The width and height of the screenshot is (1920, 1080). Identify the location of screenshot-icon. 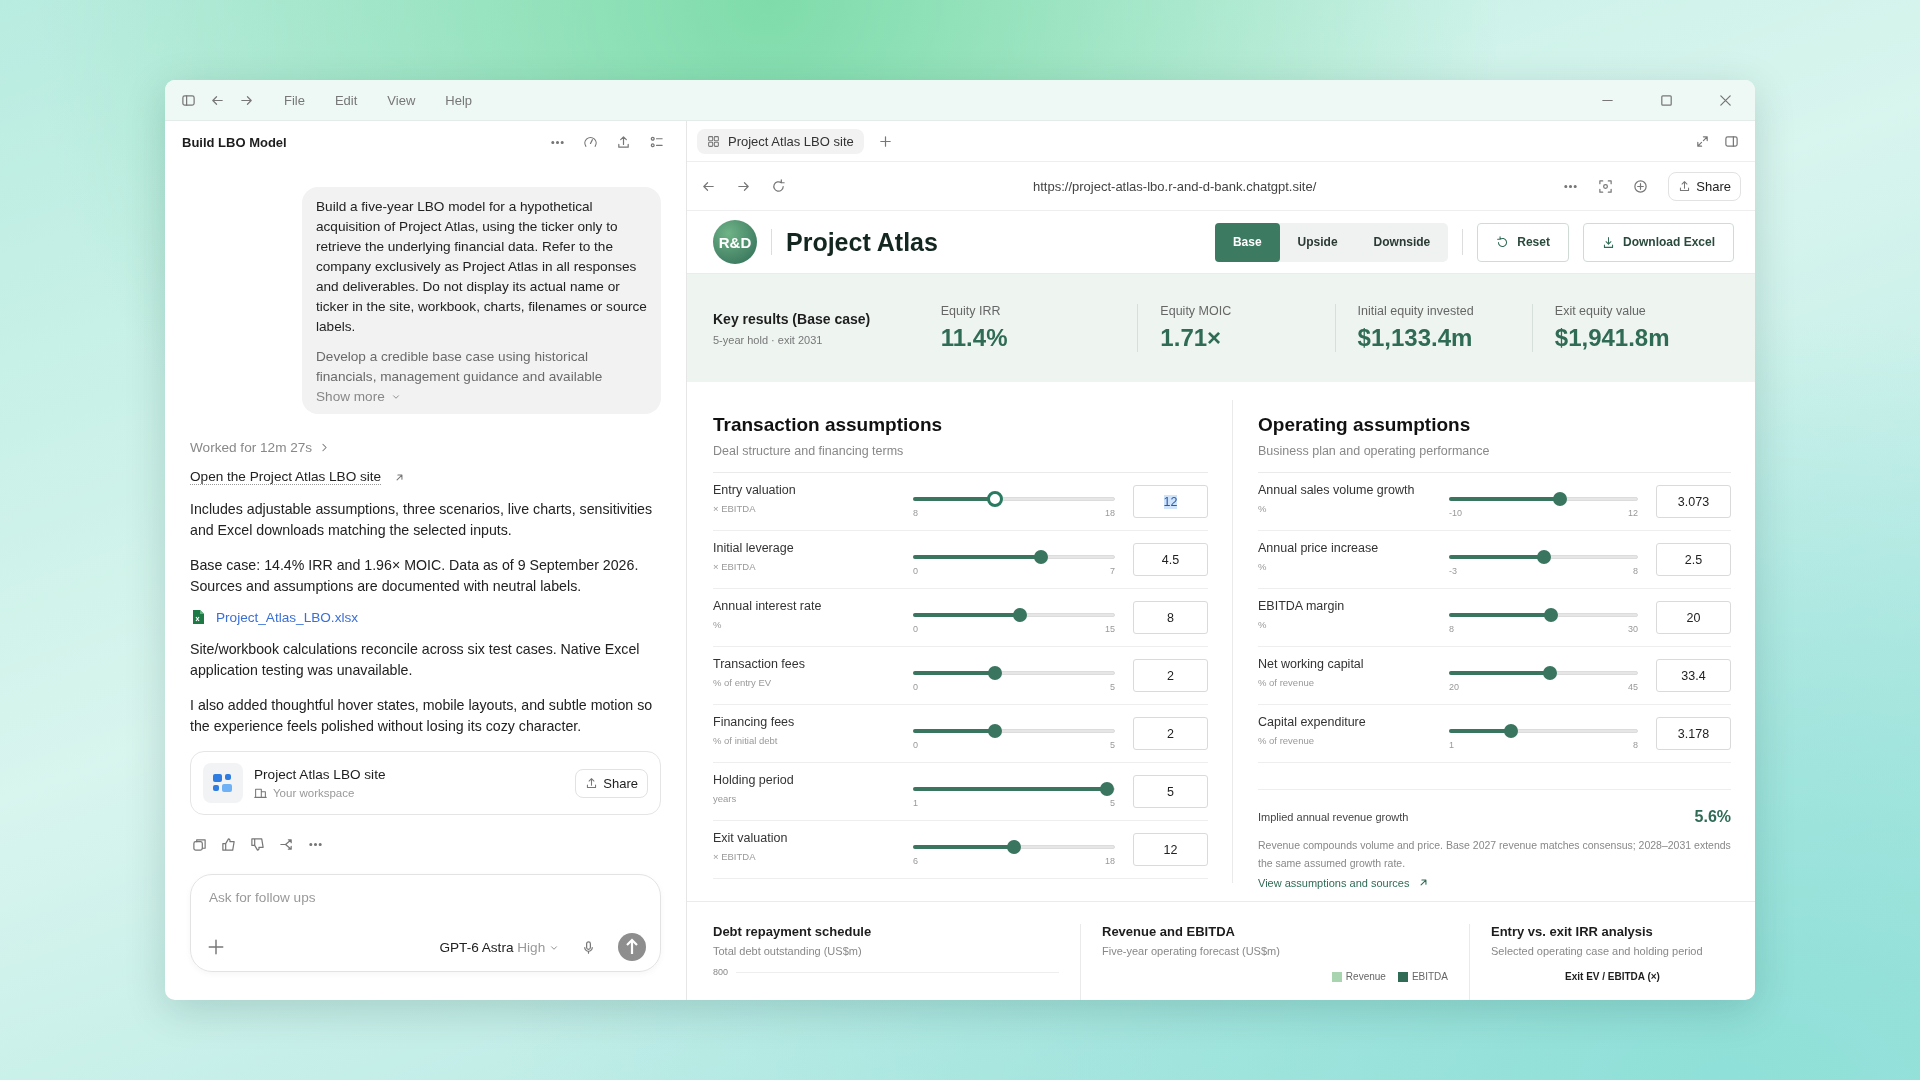
(1606, 186).